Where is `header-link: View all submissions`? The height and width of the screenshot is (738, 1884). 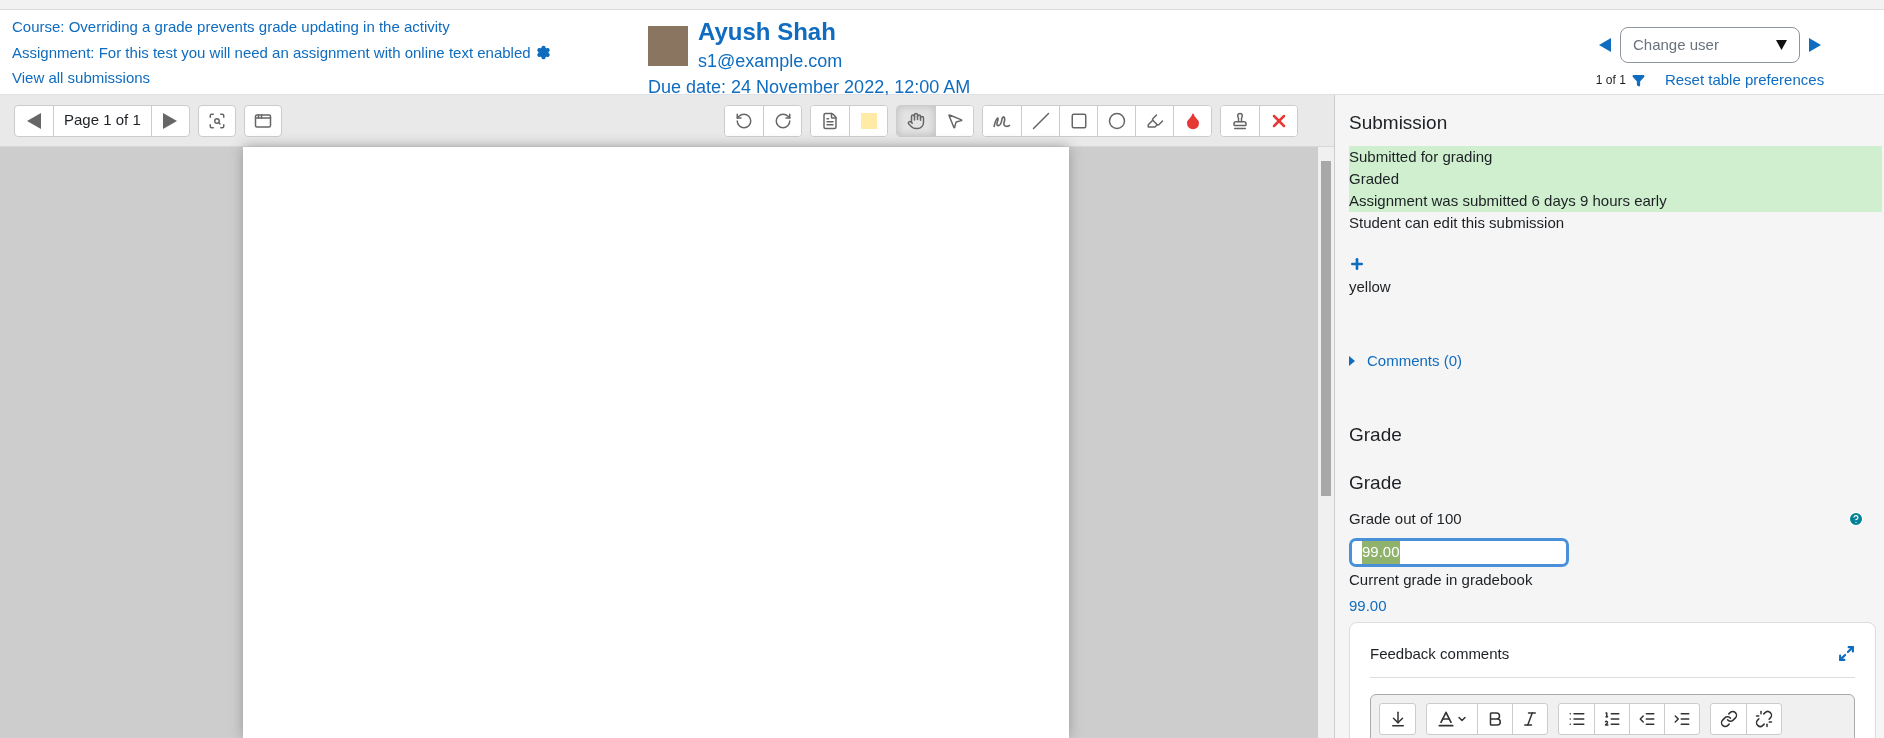
header-link: View all submissions is located at coordinates (81, 78).